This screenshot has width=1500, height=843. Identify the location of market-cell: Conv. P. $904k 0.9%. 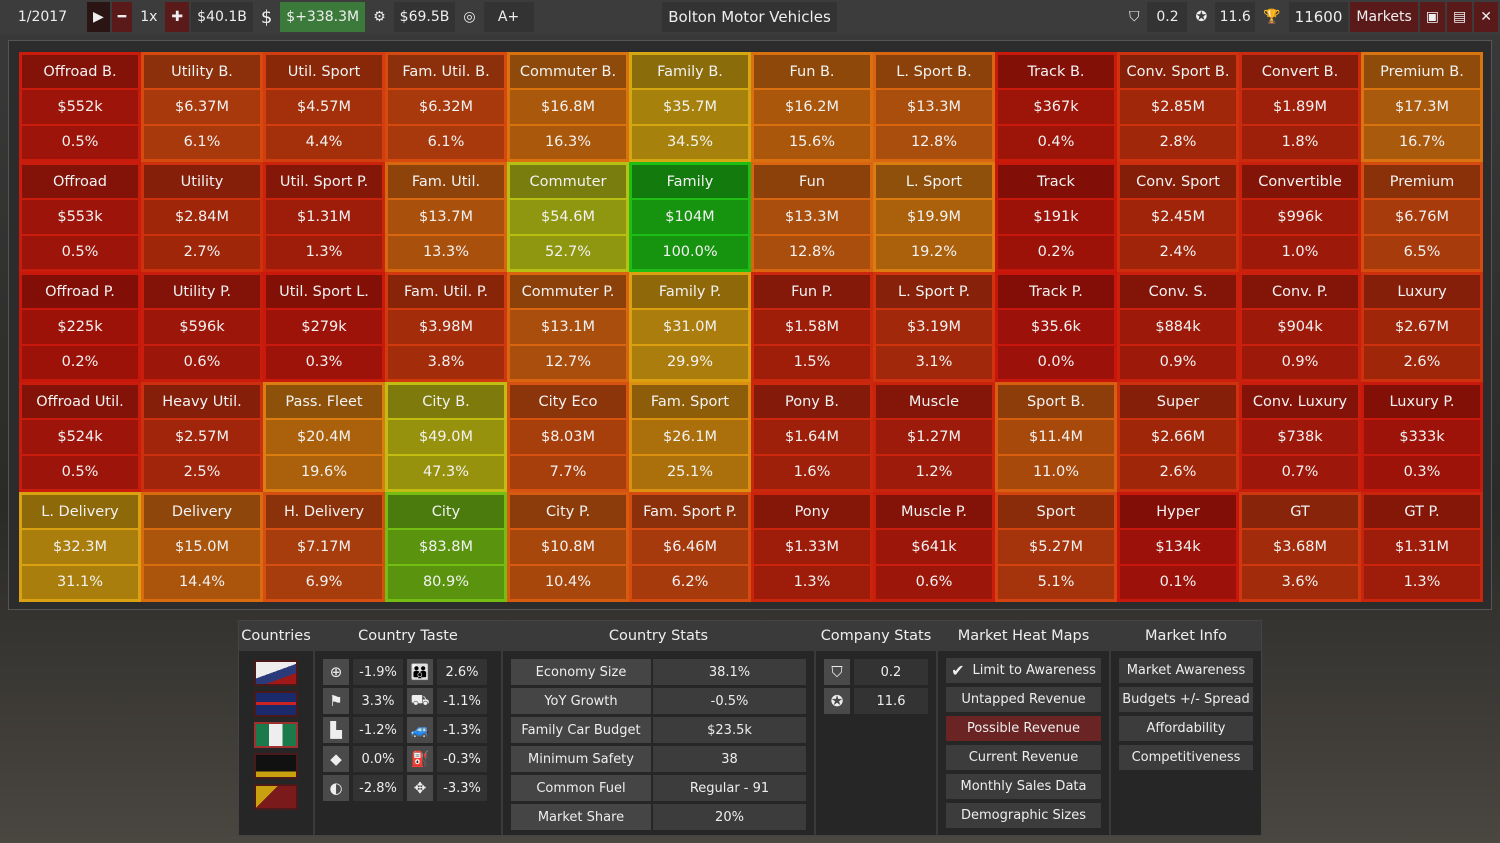
(1300, 327).